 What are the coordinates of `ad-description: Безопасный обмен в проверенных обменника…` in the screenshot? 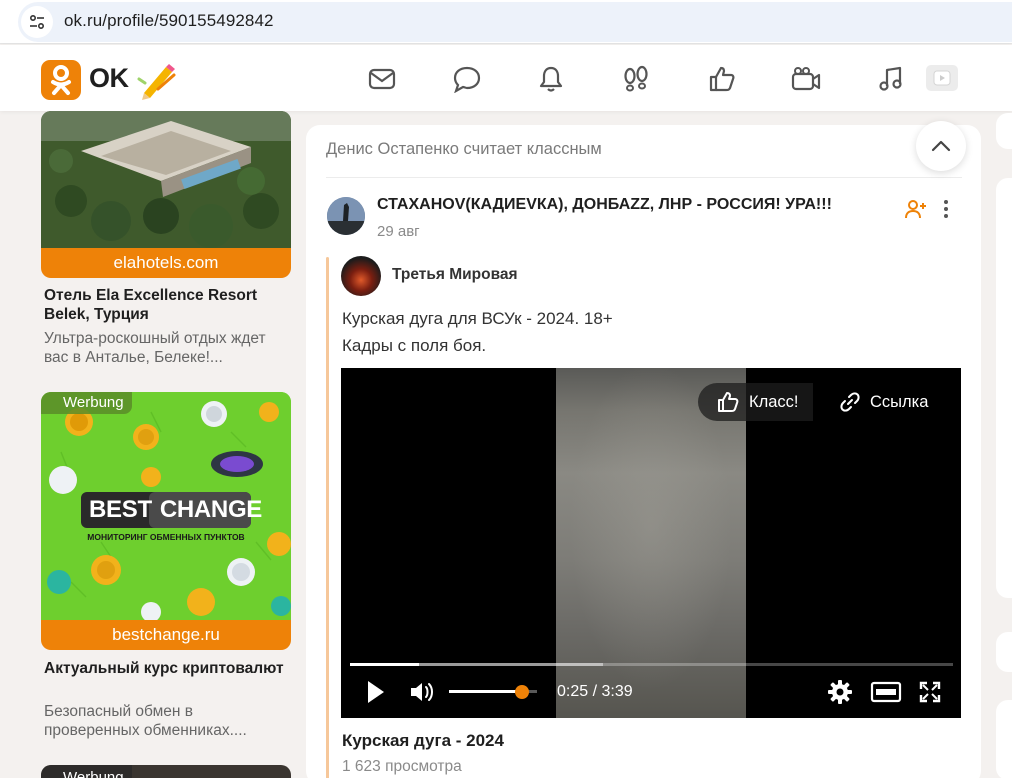 It's located at (167, 721).